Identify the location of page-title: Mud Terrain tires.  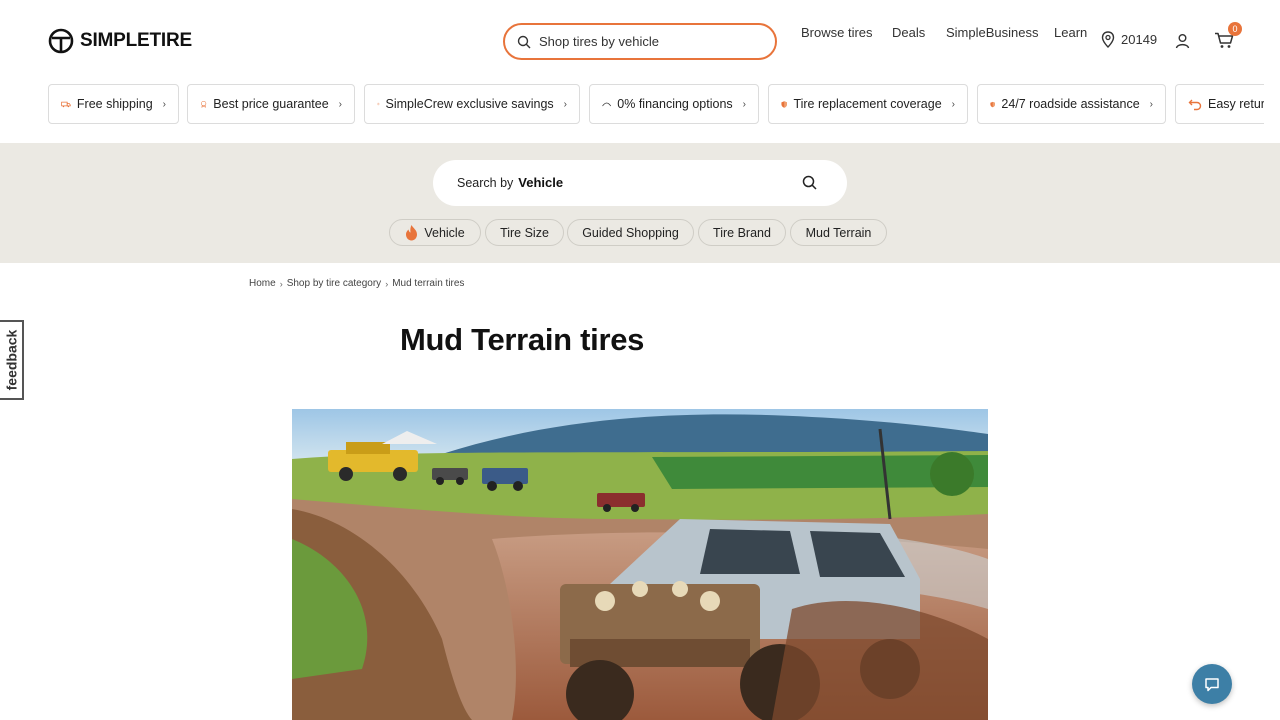
(522, 339).